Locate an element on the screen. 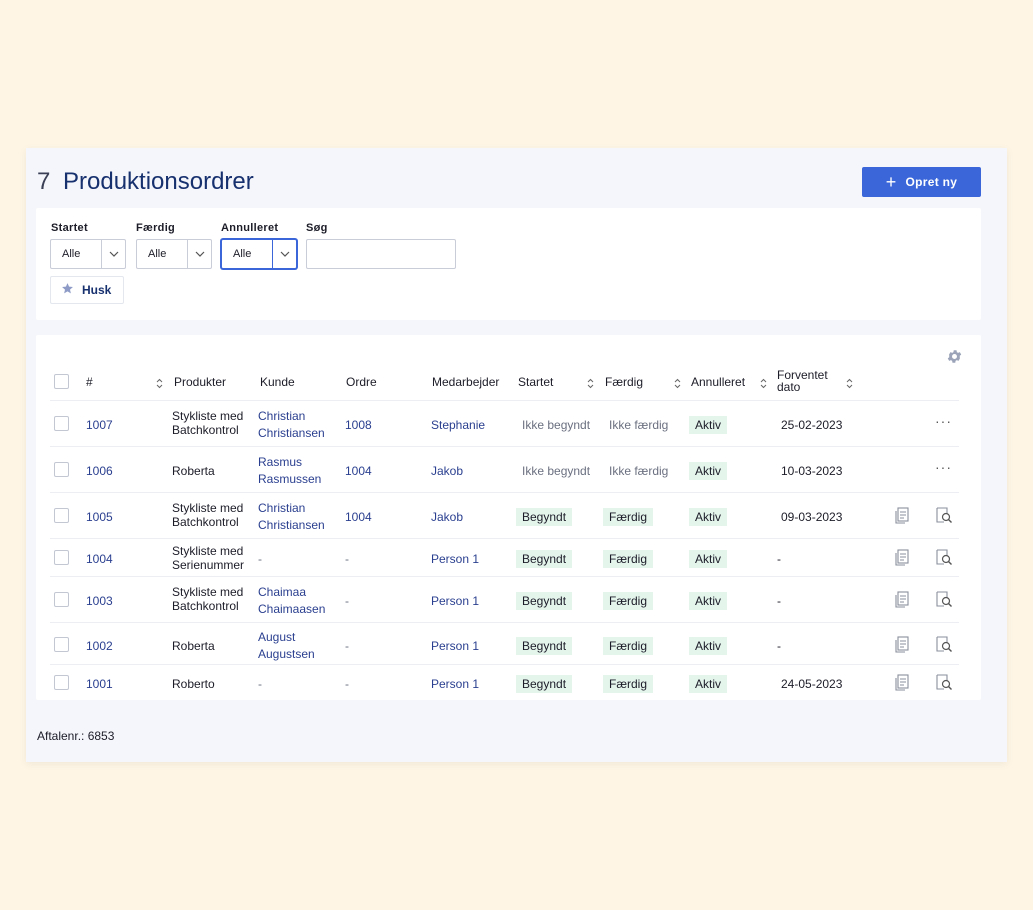 The height and width of the screenshot is (910, 1033). gear-icon is located at coordinates (954, 359).